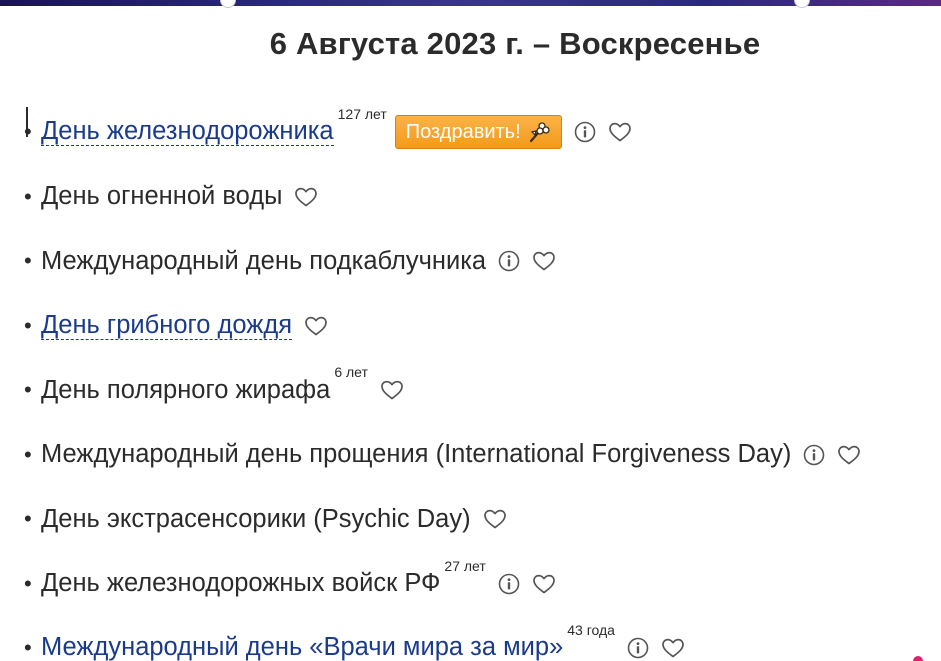 The image size is (941, 661). Describe the element at coordinates (162, 196) in the screenshot. I see `holiday-name: День огненной воды` at that location.